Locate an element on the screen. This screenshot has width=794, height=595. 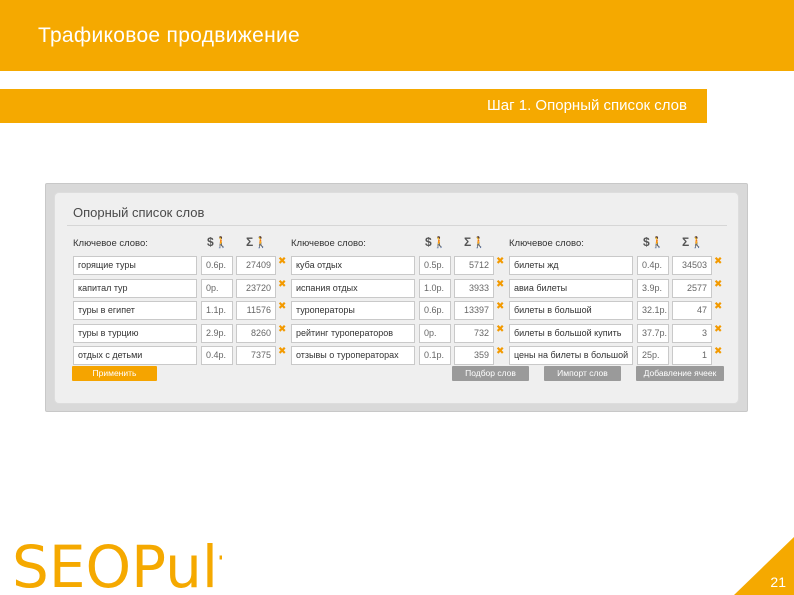
keyword-input: рейтинг туроператоров is located at coordinates (353, 333).